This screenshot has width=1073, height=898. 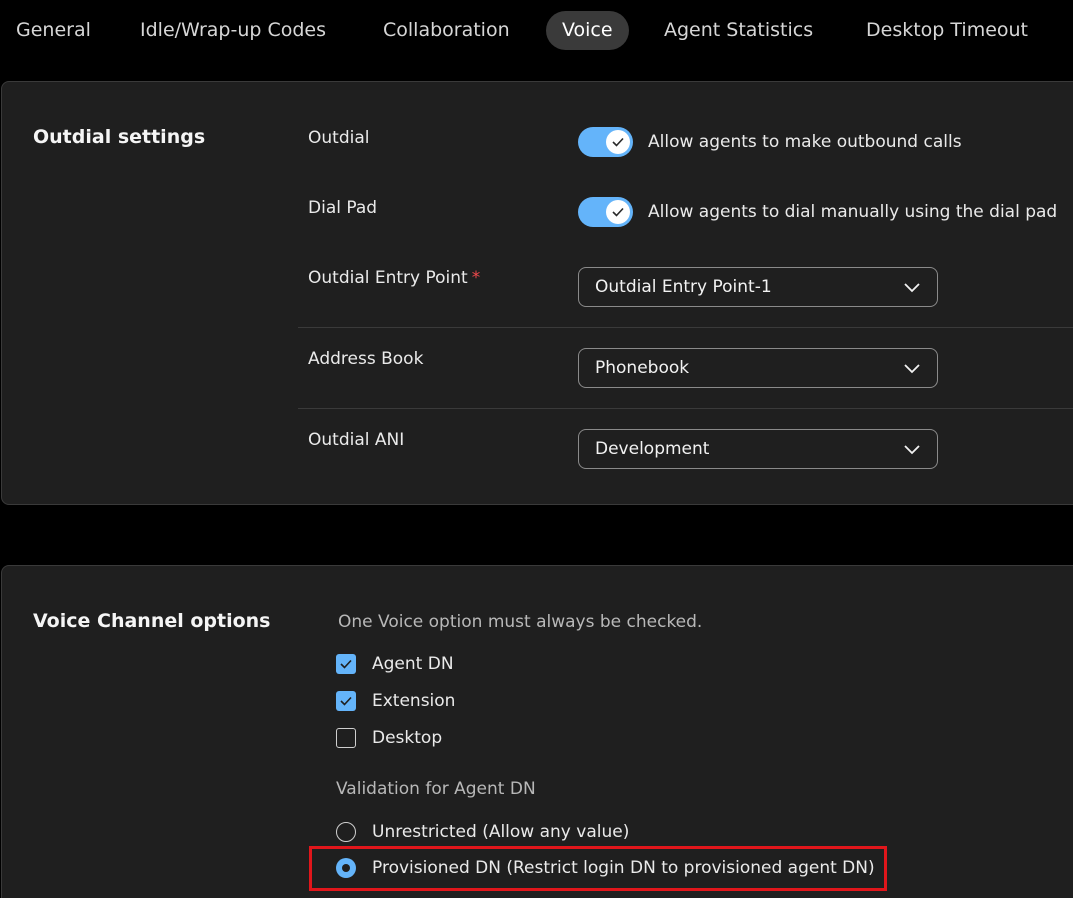 I want to click on radio-button, so click(x=346, y=832).